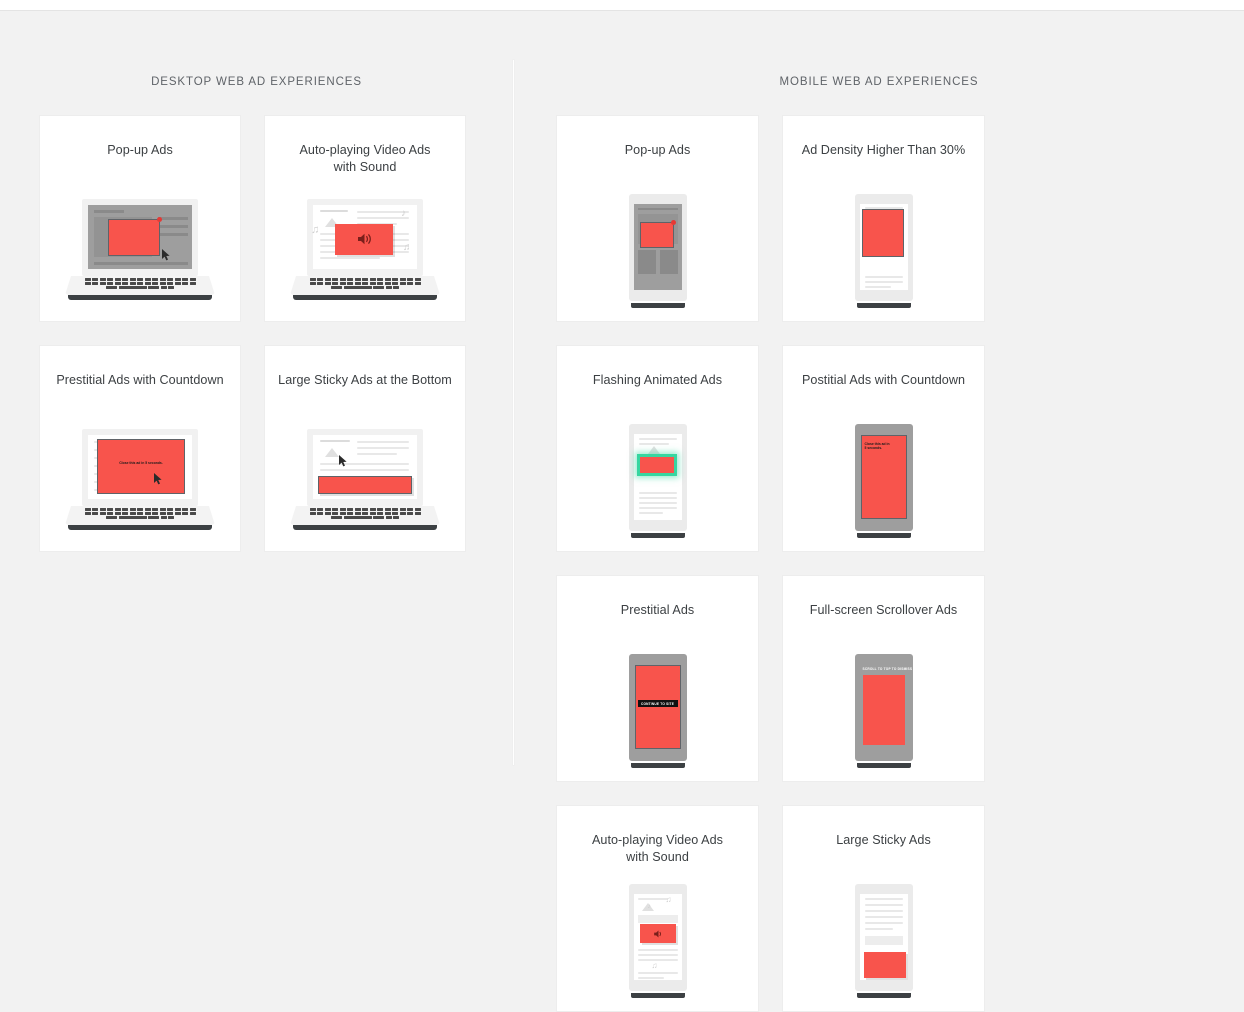  What do you see at coordinates (883, 941) in the screenshot?
I see `illustration-phone-sticky` at bounding box center [883, 941].